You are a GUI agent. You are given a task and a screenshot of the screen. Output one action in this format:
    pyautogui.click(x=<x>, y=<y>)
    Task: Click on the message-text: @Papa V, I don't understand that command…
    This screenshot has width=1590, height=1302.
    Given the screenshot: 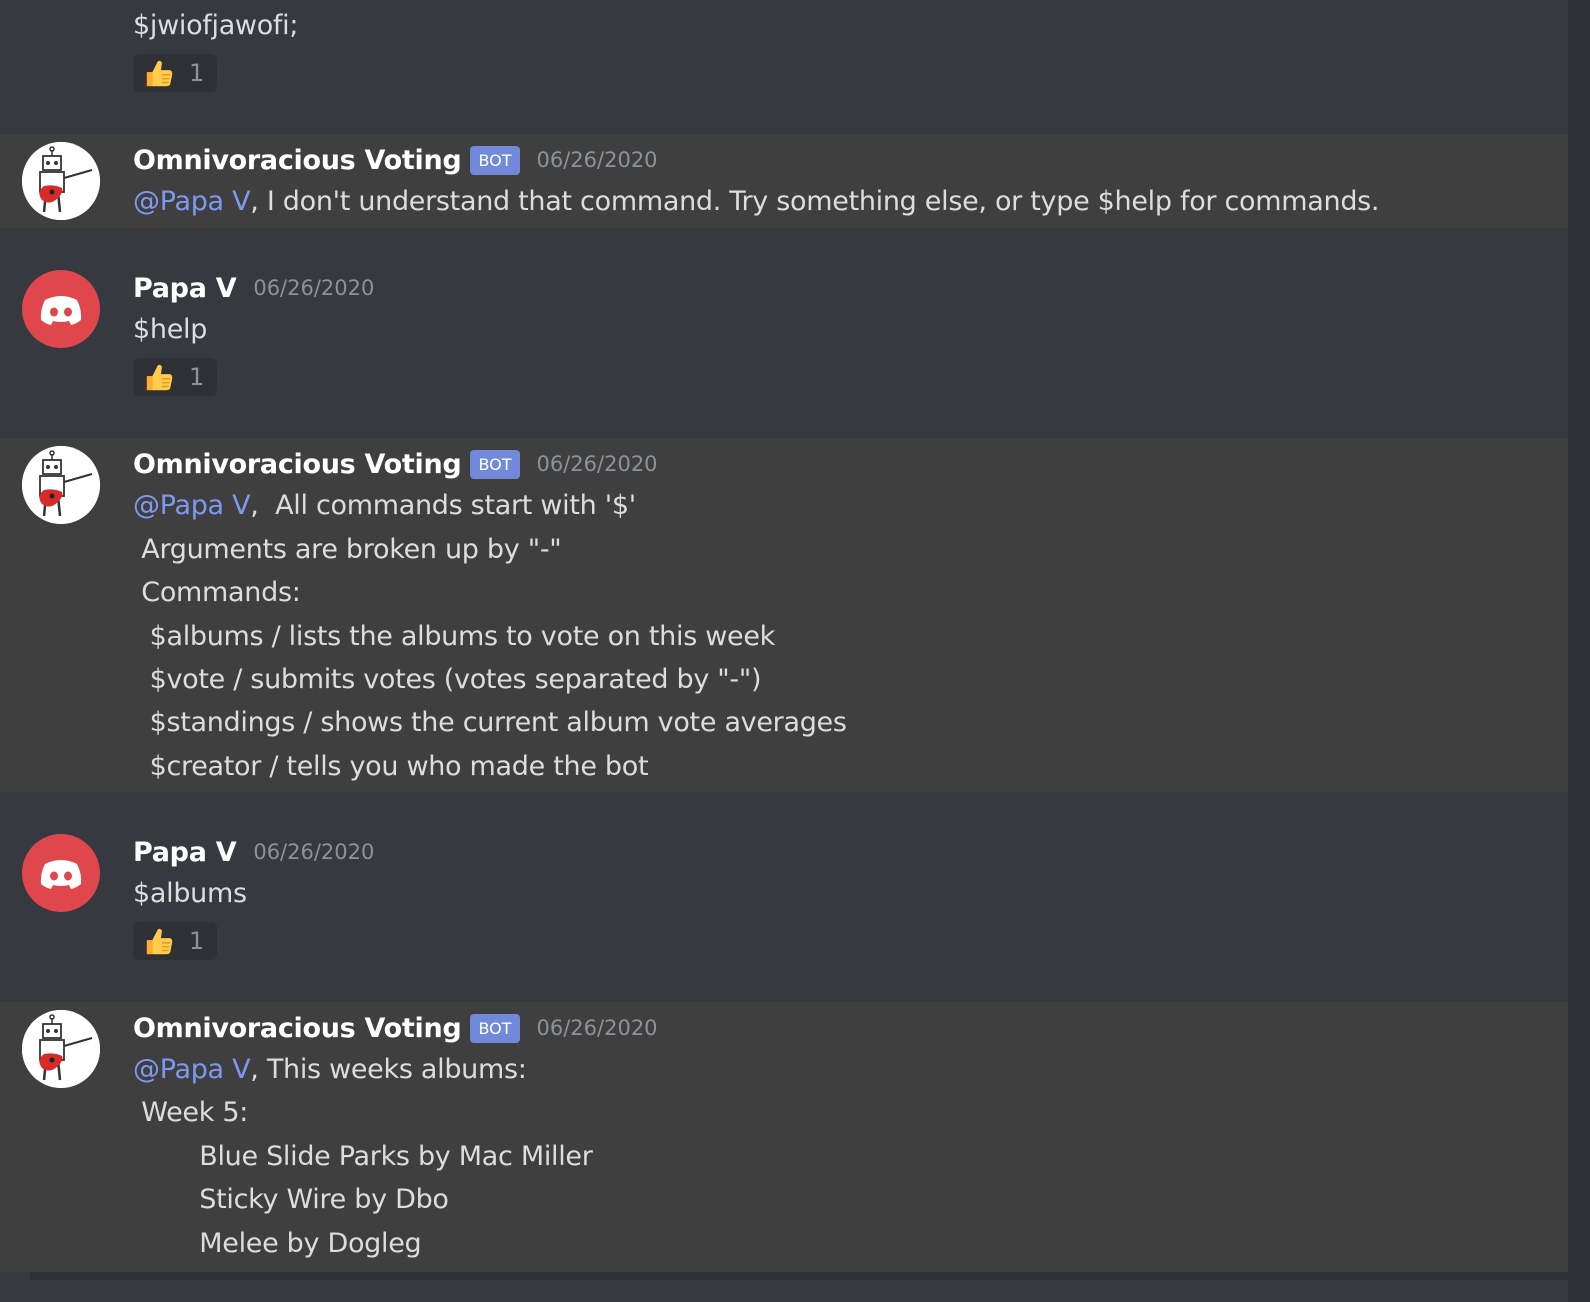 What is the action you would take?
    pyautogui.click(x=756, y=202)
    